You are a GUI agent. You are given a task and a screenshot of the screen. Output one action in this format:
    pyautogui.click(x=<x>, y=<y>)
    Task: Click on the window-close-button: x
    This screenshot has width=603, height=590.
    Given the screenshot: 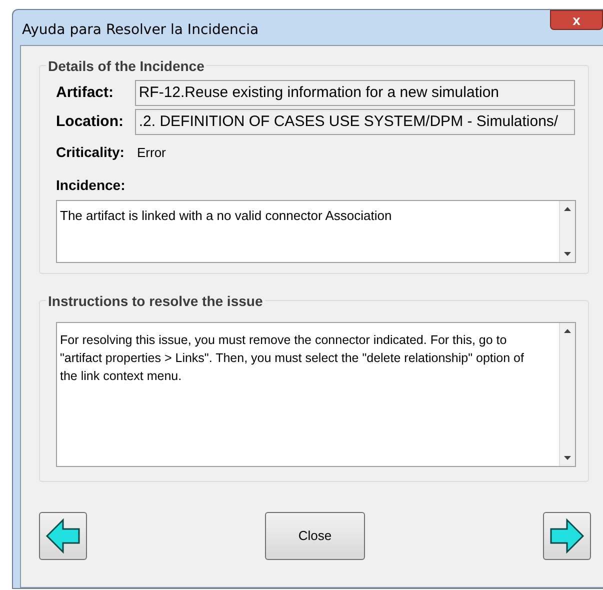 What is the action you would take?
    pyautogui.click(x=576, y=20)
    